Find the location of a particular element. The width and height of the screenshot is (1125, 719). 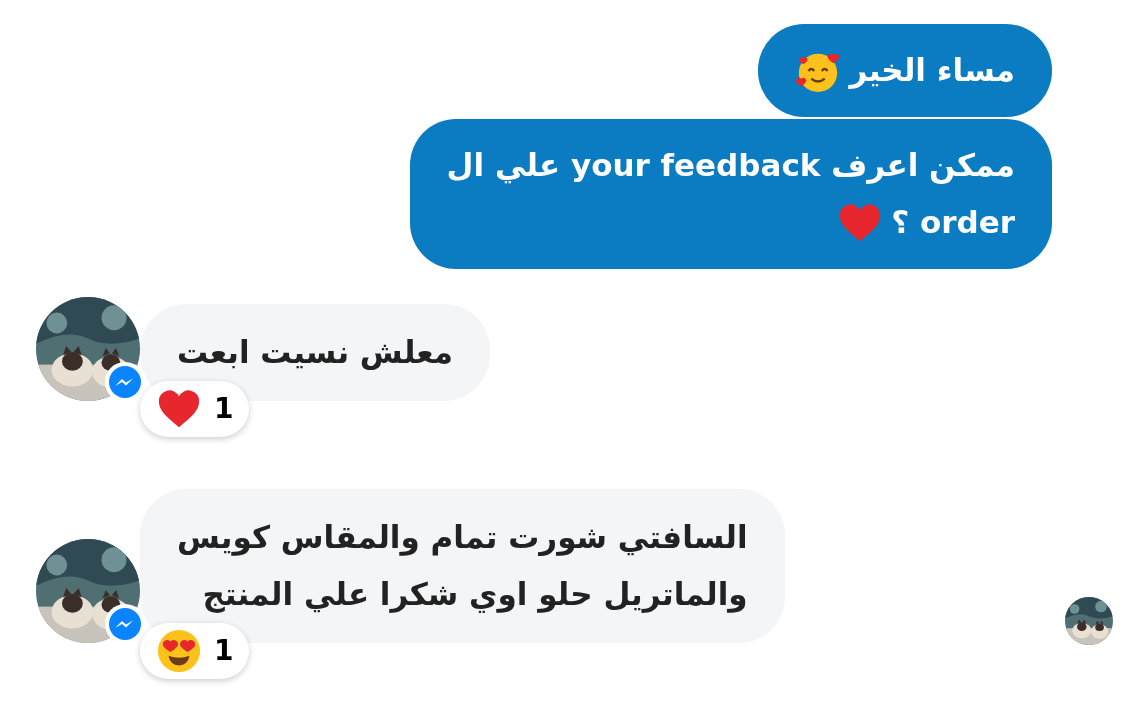

message-text: السافتي شورت تمام والمقاس كويس is located at coordinates (462, 538).